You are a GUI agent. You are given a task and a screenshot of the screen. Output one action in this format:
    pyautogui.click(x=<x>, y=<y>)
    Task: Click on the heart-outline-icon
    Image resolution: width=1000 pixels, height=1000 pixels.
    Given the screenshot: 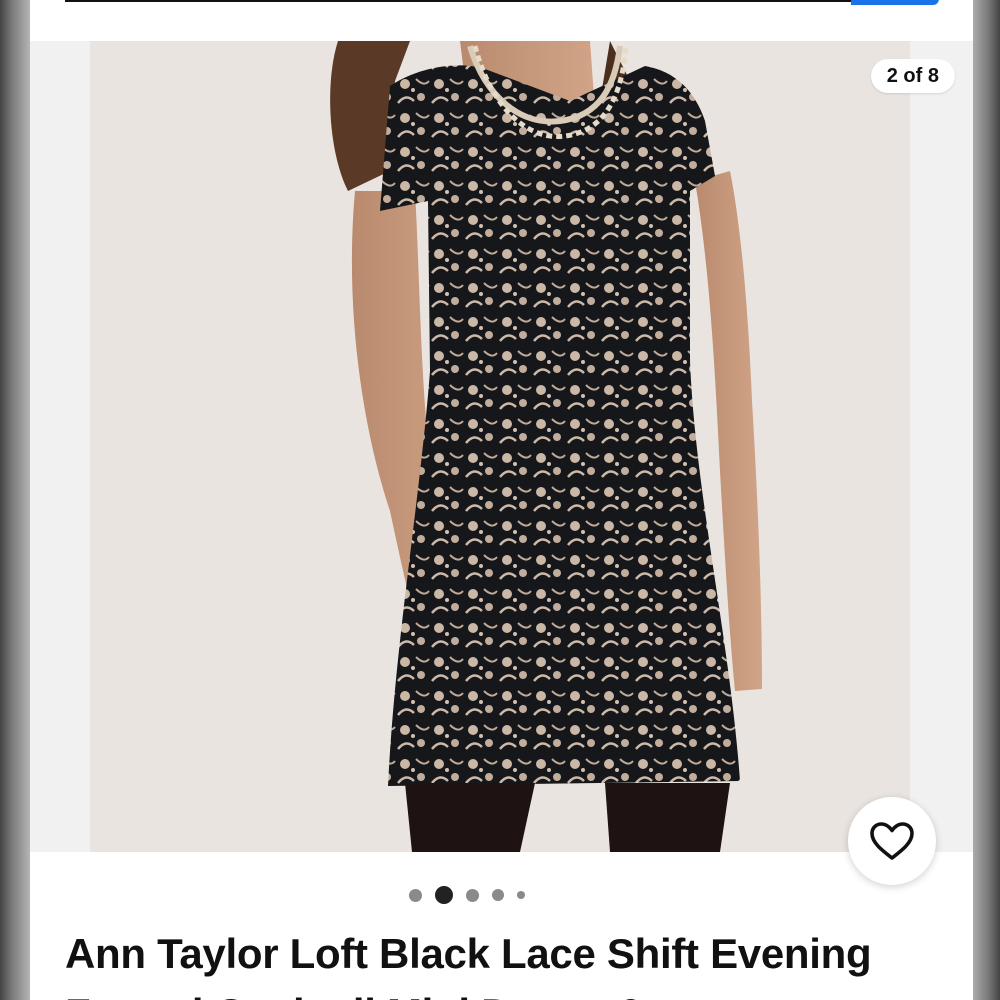 What is the action you would take?
    pyautogui.click(x=892, y=841)
    